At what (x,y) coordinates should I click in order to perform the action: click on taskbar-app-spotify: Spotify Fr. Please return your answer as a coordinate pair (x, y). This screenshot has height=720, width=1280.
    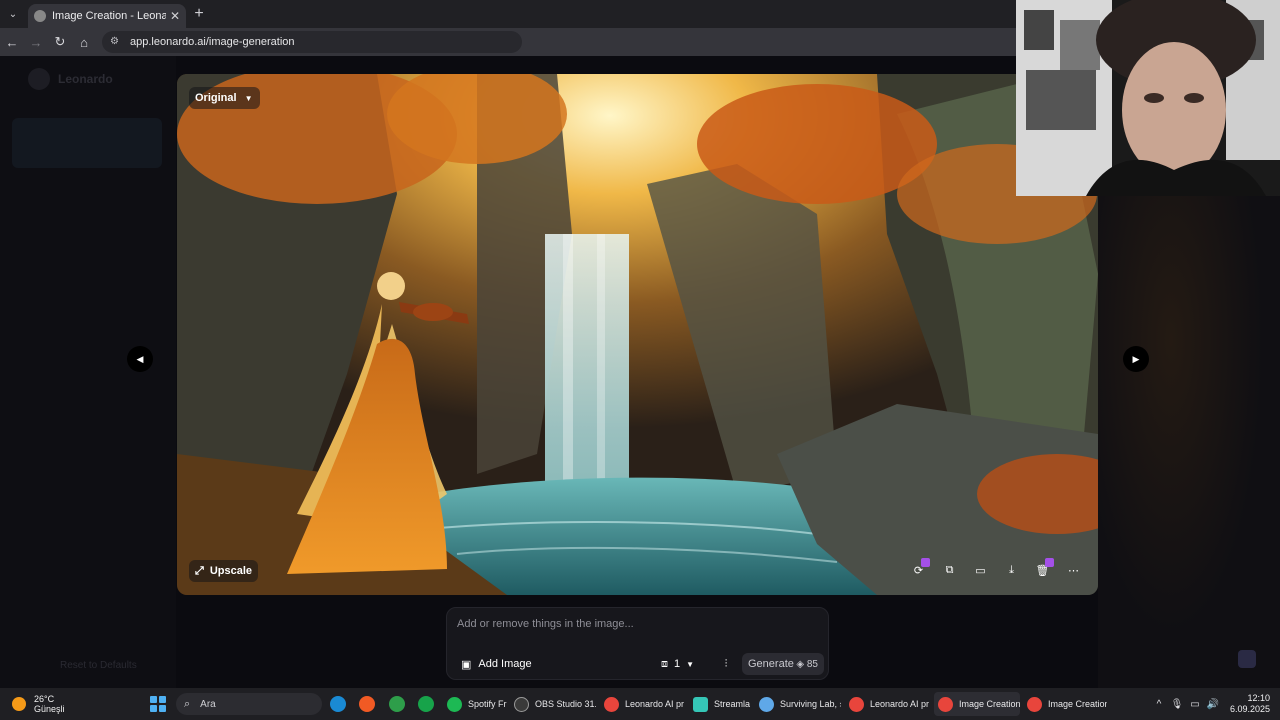
    Looking at the image, I should click on (477, 704).